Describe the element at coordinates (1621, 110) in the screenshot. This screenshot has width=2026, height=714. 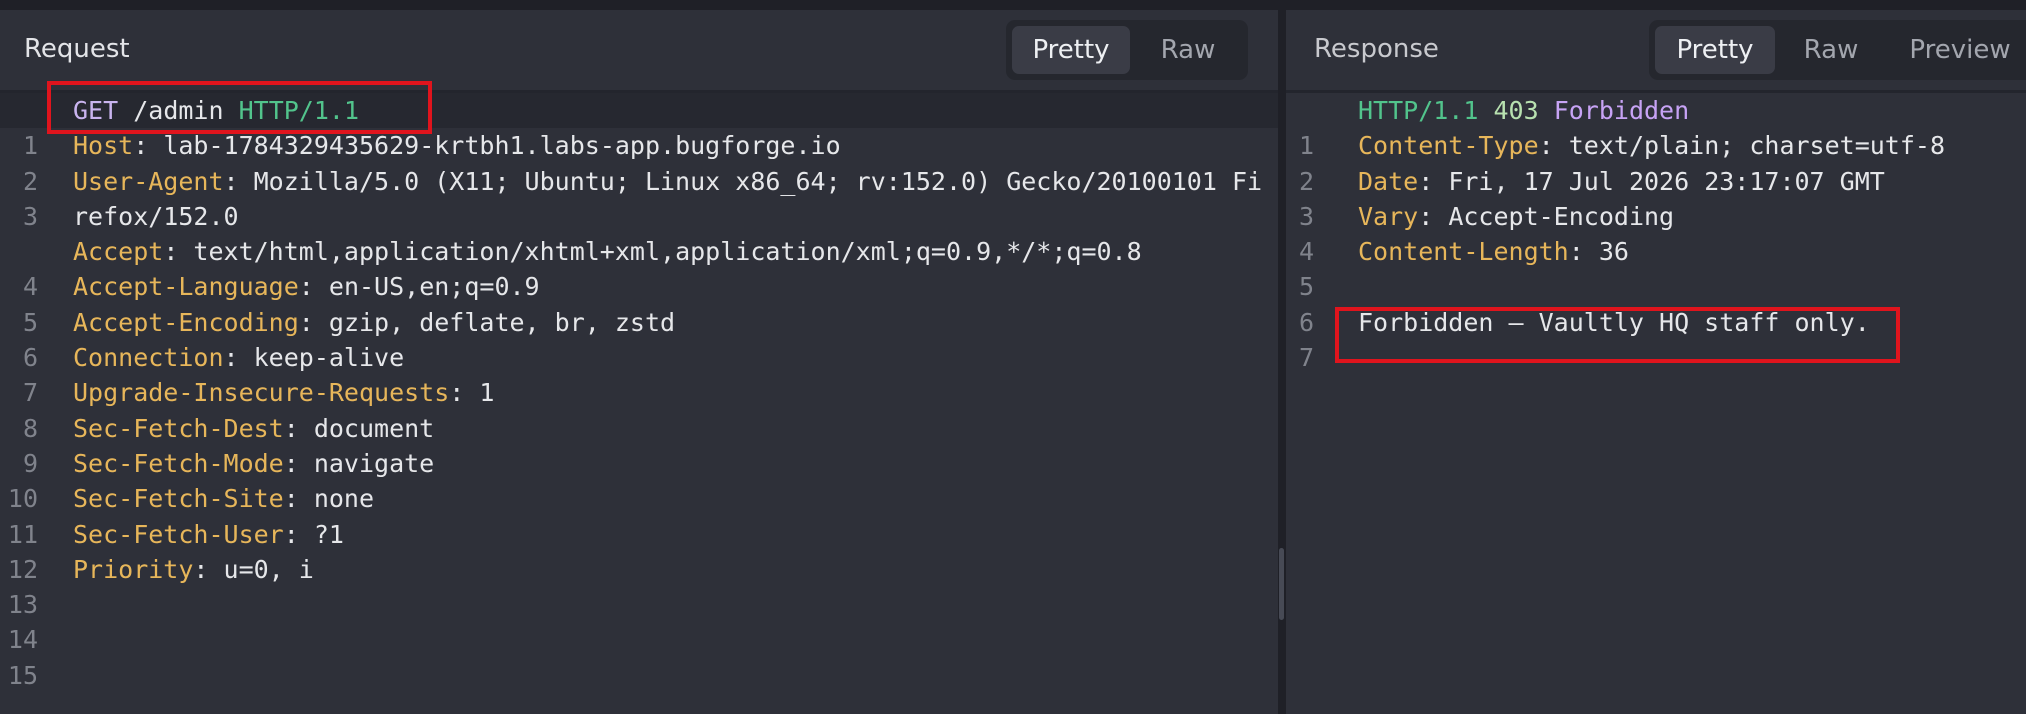
I see `status-text: Forbidden` at that location.